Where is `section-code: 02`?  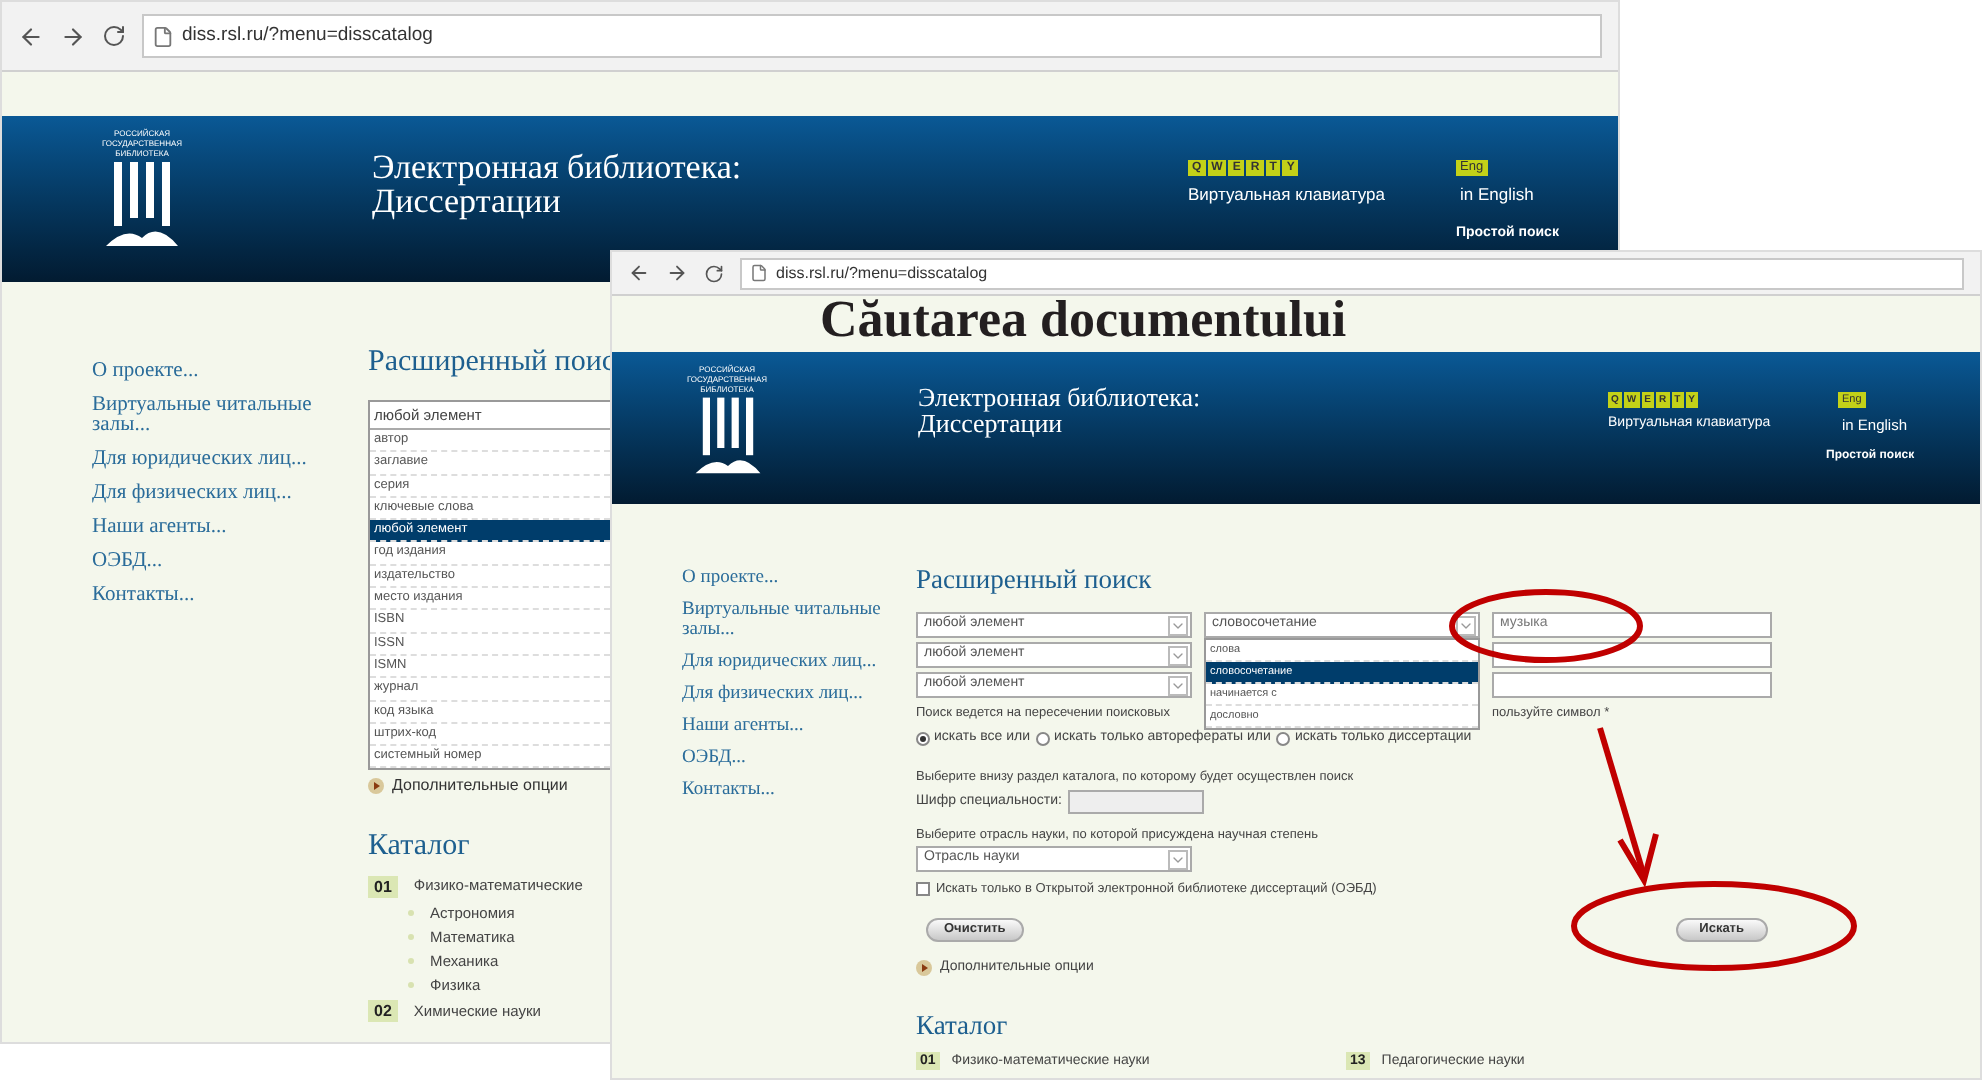 section-code: 02 is located at coordinates (383, 1010).